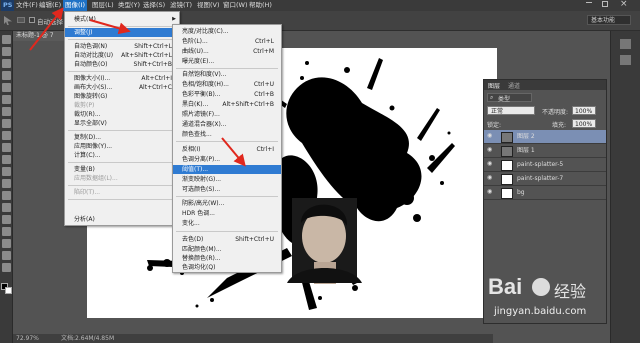 Image resolution: width=640 pixels, height=343 pixels. Describe the element at coordinates (46, 29) in the screenshot. I see `red-arrow-menu` at that location.